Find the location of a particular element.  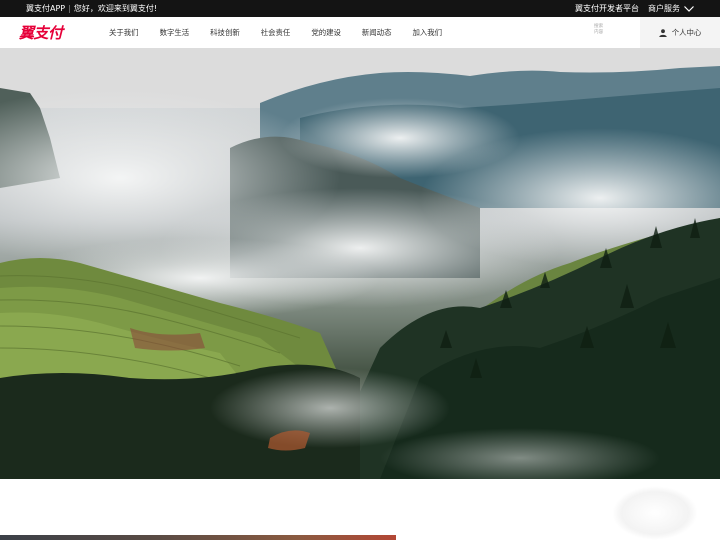

nav-item-news: 新闻动态 is located at coordinates (377, 32).